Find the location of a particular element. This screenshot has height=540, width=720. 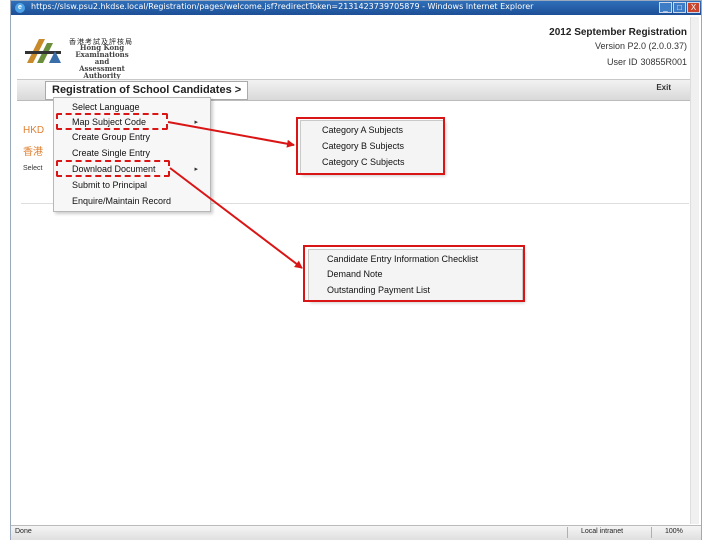

exit-link: Exit is located at coordinates (663, 87).